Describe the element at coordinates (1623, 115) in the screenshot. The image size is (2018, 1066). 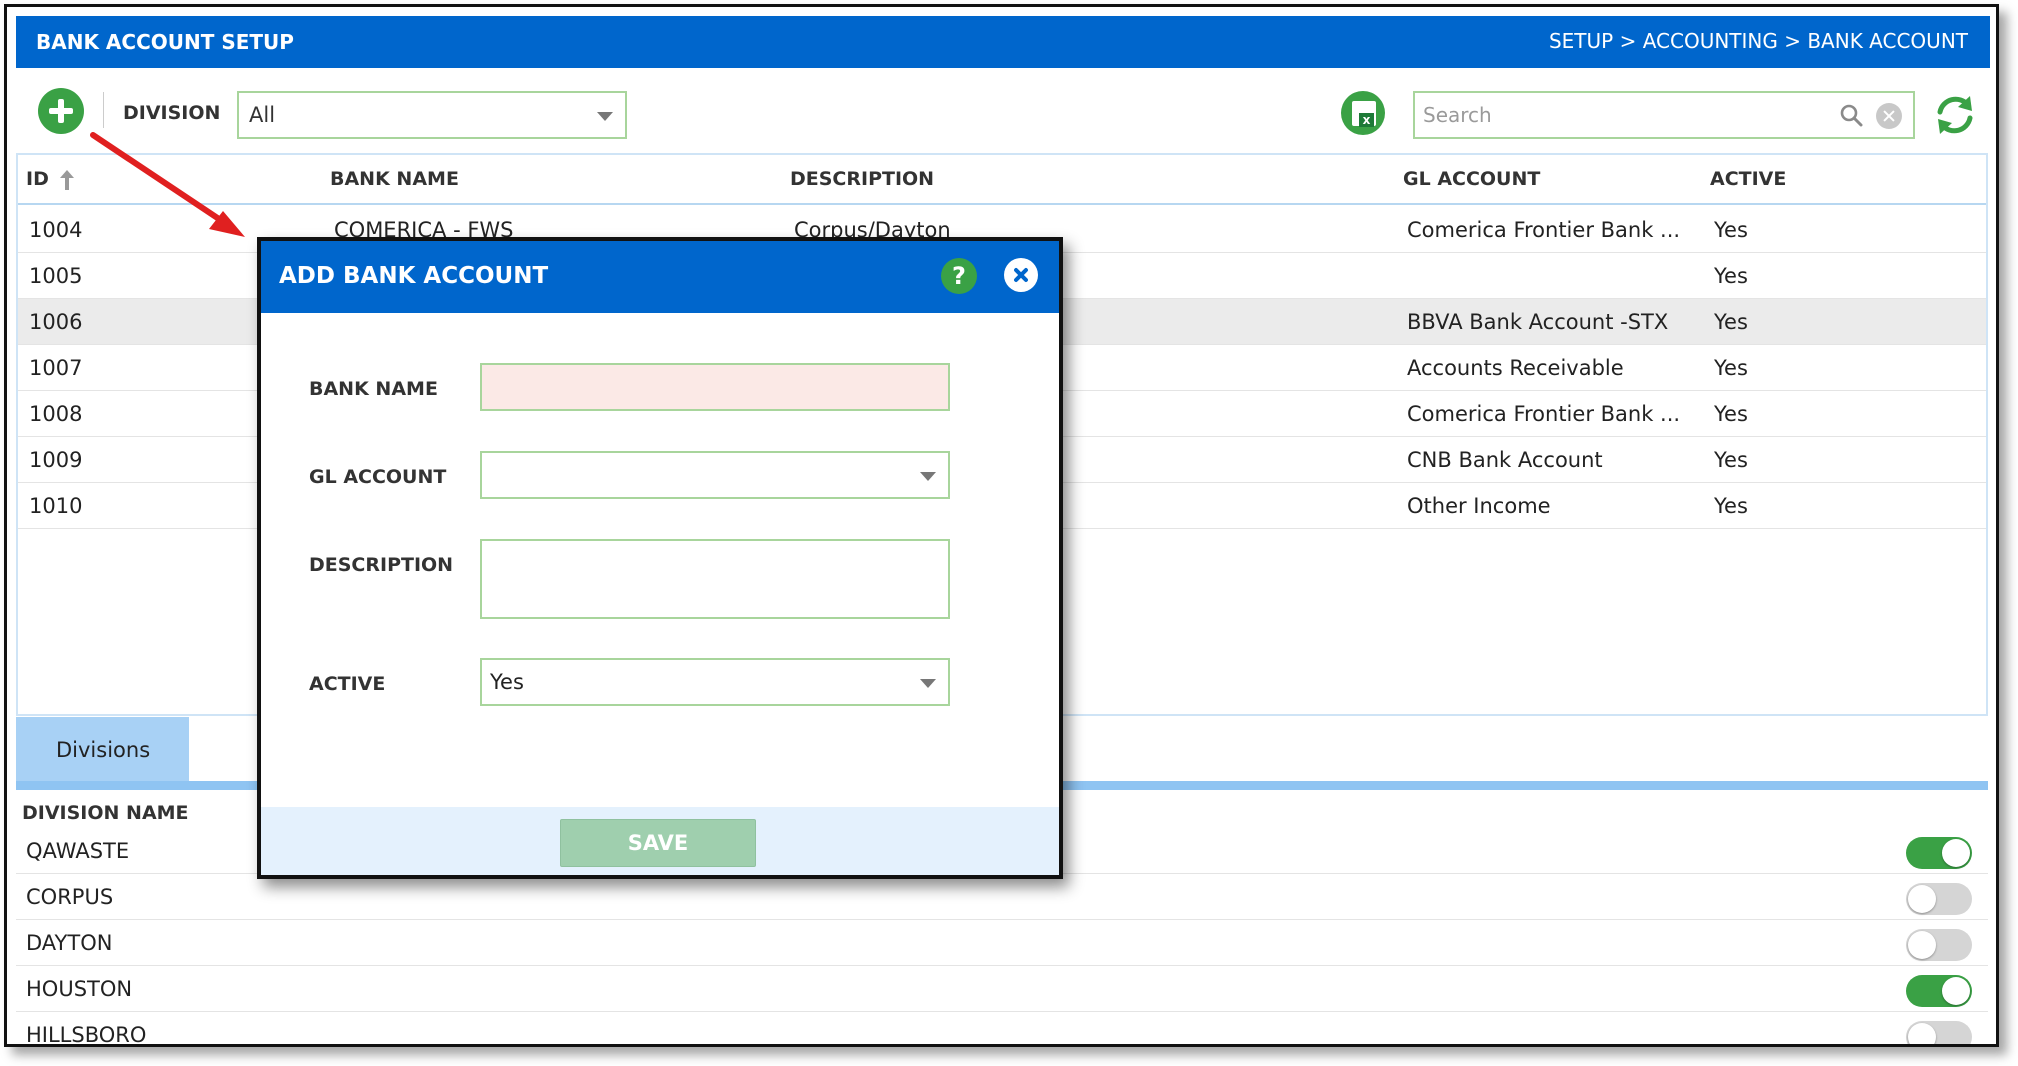
I see `search-input` at that location.